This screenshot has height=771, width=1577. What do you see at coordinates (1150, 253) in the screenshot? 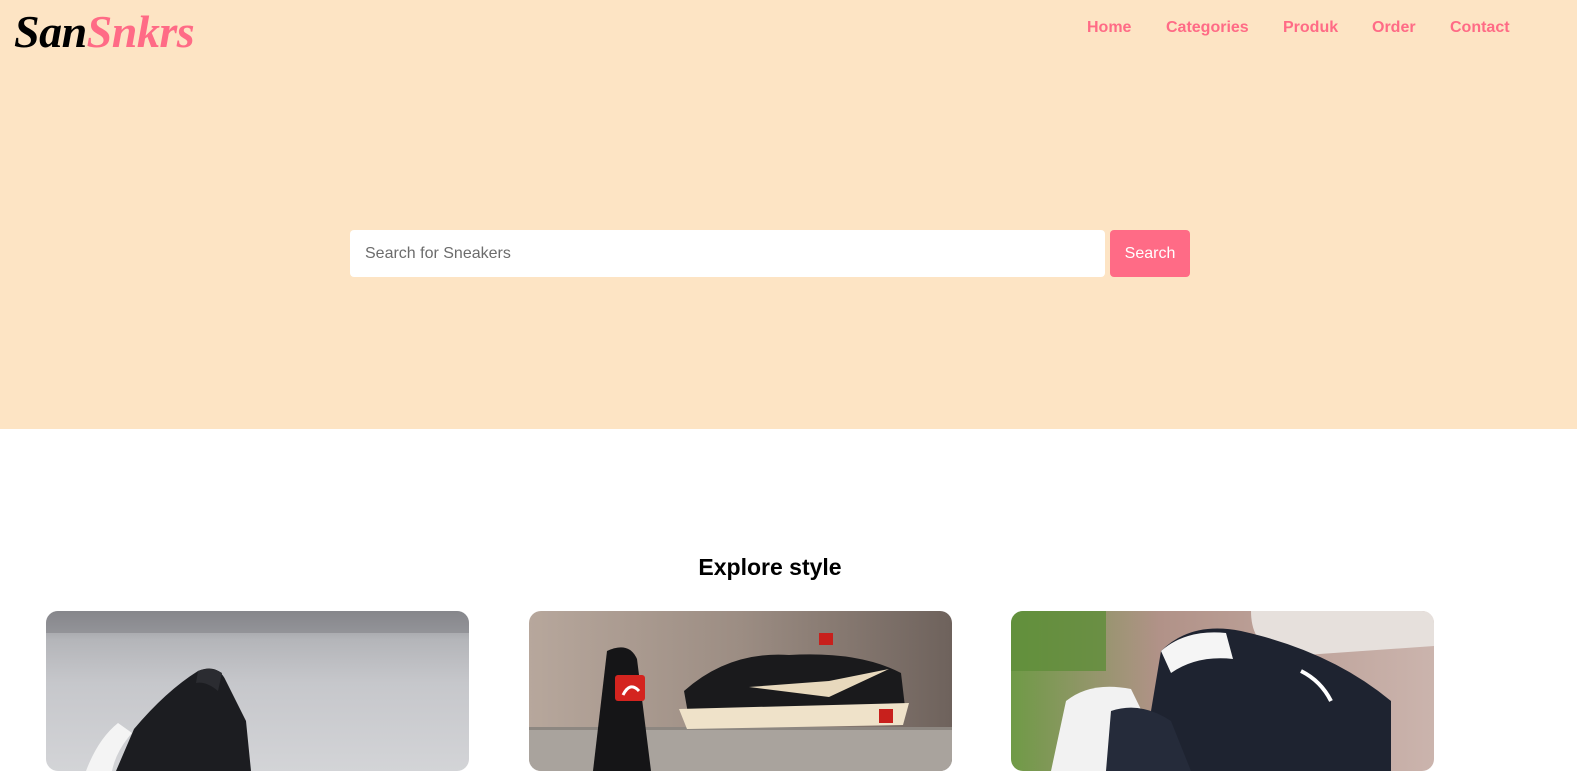
I see `search-button: Search` at bounding box center [1150, 253].